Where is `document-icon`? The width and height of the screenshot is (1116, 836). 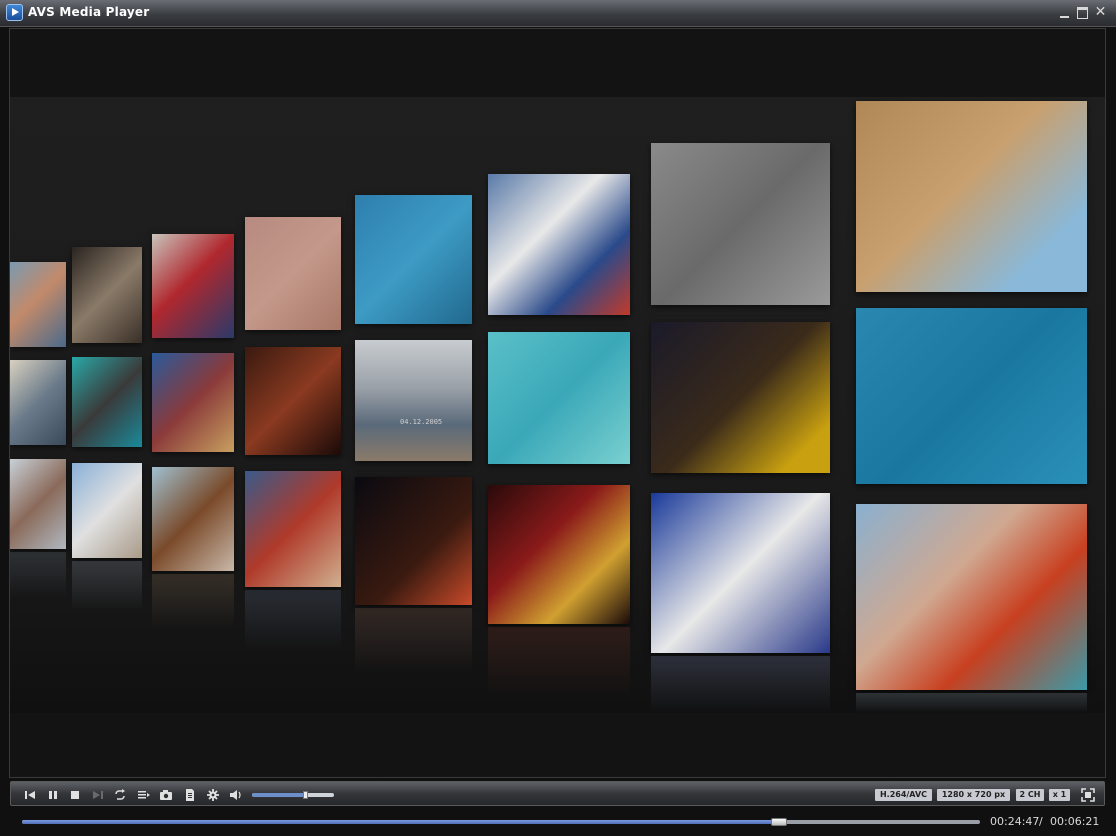
document-icon is located at coordinates (190, 795).